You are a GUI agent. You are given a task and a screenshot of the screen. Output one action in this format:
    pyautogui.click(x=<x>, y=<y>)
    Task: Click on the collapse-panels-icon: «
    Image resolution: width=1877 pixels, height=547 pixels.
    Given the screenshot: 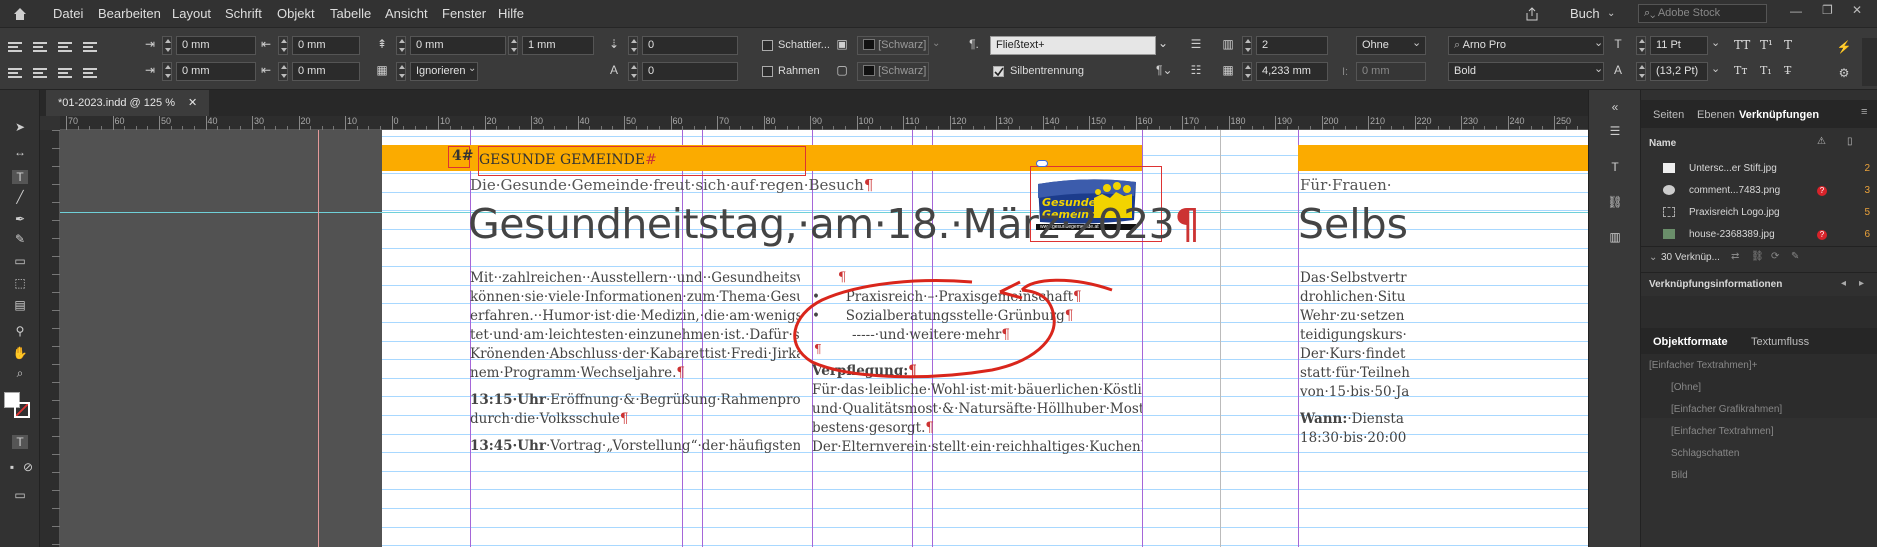 What is the action you would take?
    pyautogui.click(x=1615, y=107)
    